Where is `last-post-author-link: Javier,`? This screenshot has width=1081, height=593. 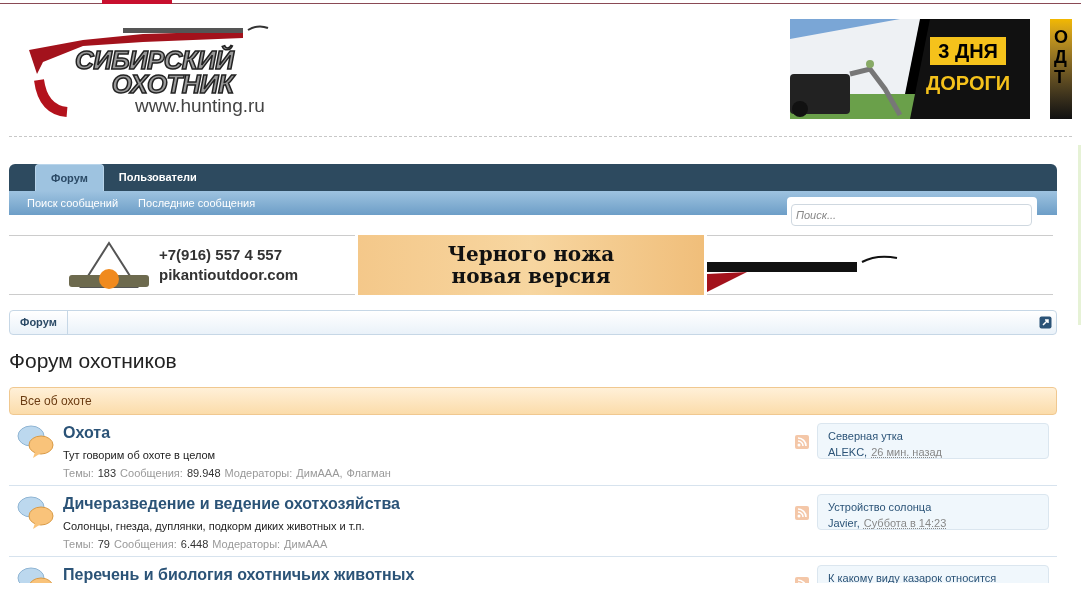
last-post-author-link: Javier, is located at coordinates (844, 523).